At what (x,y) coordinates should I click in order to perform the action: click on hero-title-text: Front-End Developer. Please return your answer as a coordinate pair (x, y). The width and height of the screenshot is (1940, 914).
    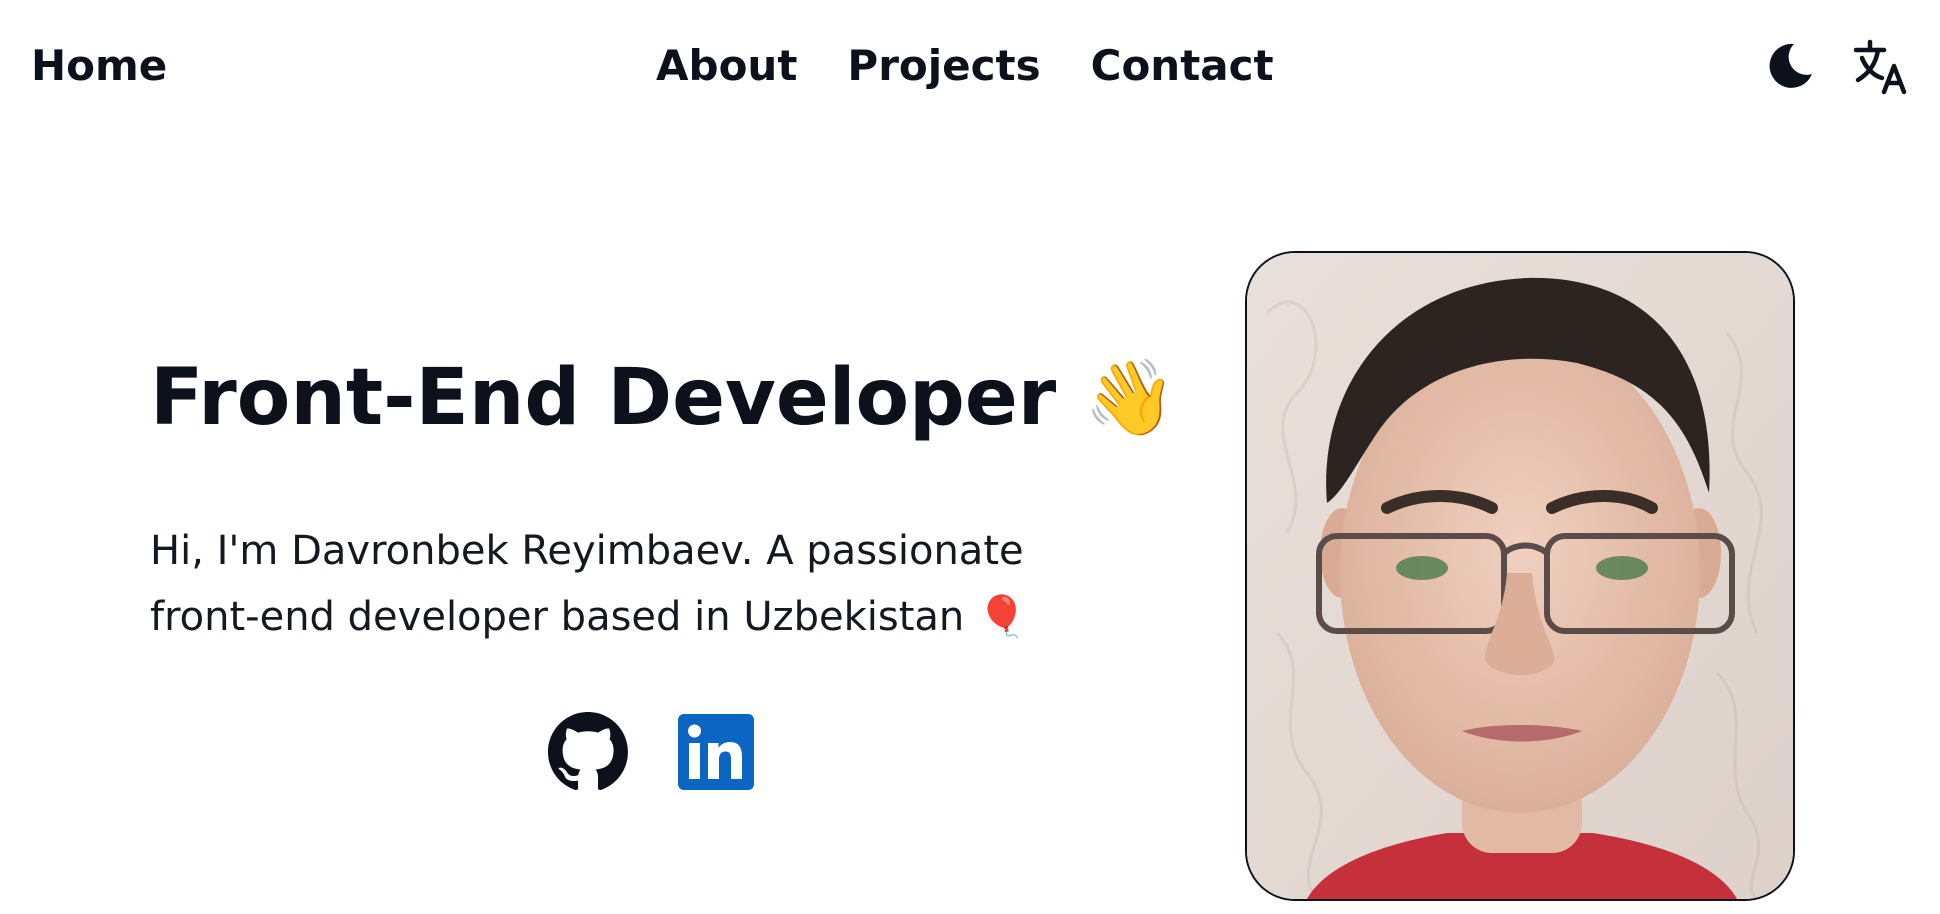
    Looking at the image, I should click on (603, 398).